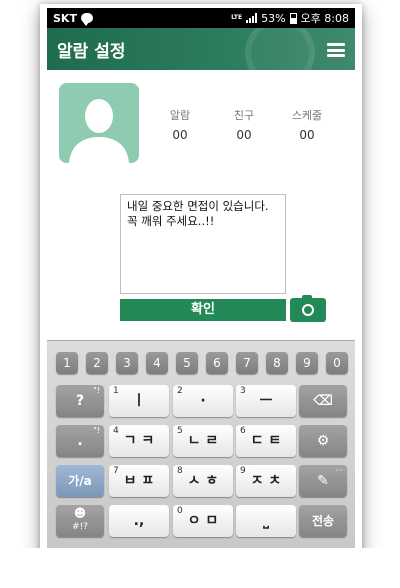 The width and height of the screenshot is (400, 588). I want to click on key-bieup: 7 ㅂ ㅍ, so click(139, 481).